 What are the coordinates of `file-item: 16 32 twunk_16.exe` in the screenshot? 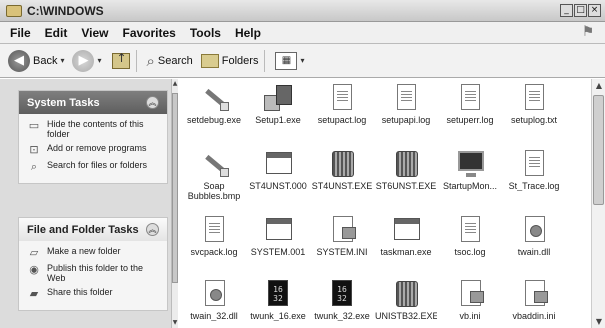 It's located at (278, 300).